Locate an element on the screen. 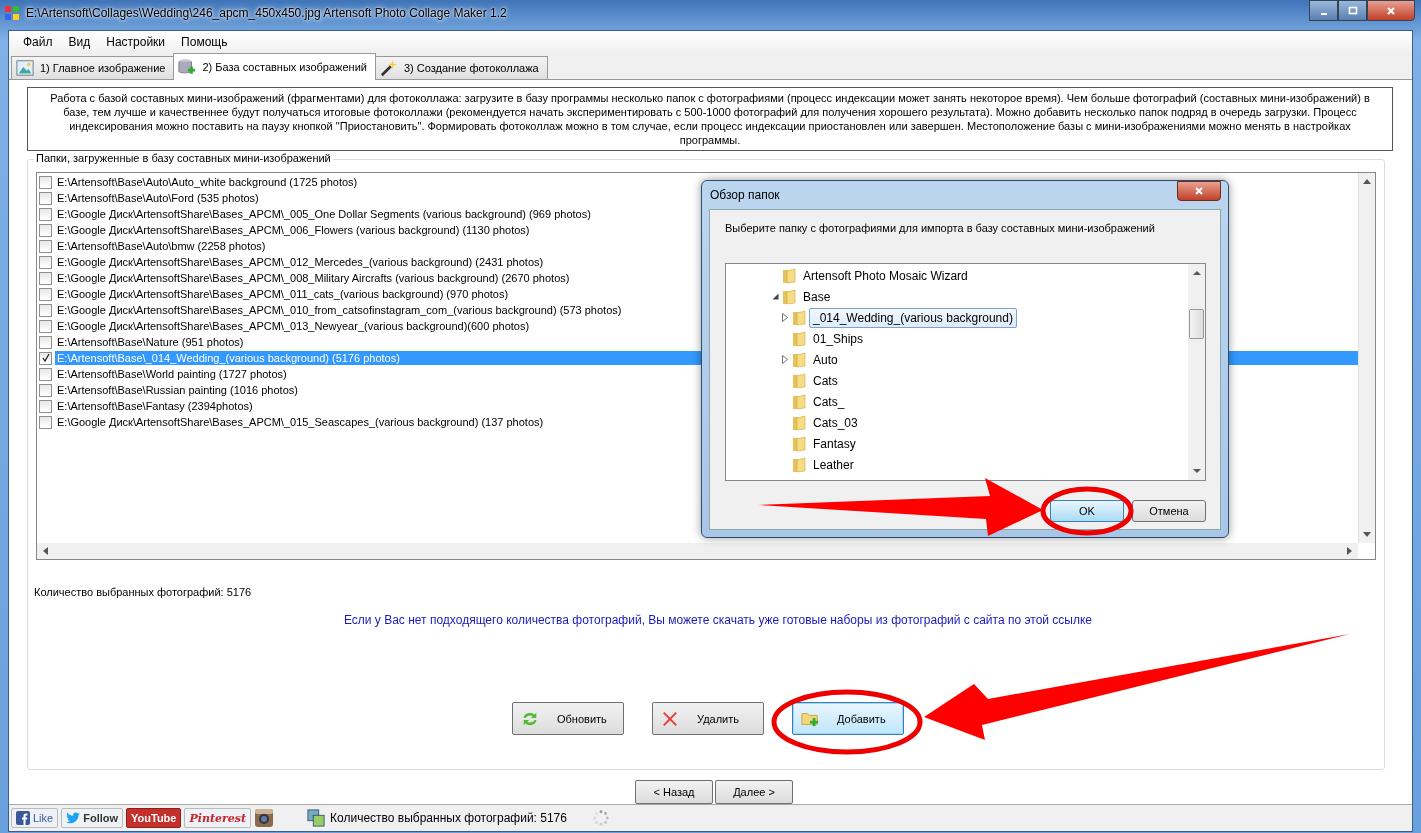 The height and width of the screenshot is (833, 1421). group-legend: Папки, загруженные в базу составных мини-изображений is located at coordinates (183, 158).